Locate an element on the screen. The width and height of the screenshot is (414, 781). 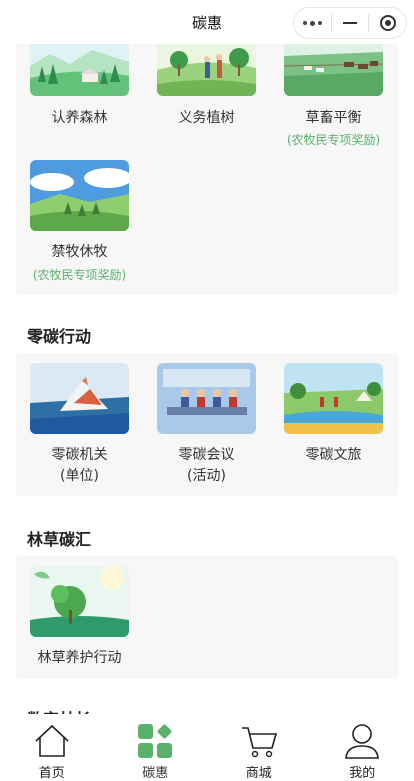
grid-item-forest-maintenance: 林草养护行动 is located at coordinates (79, 619).